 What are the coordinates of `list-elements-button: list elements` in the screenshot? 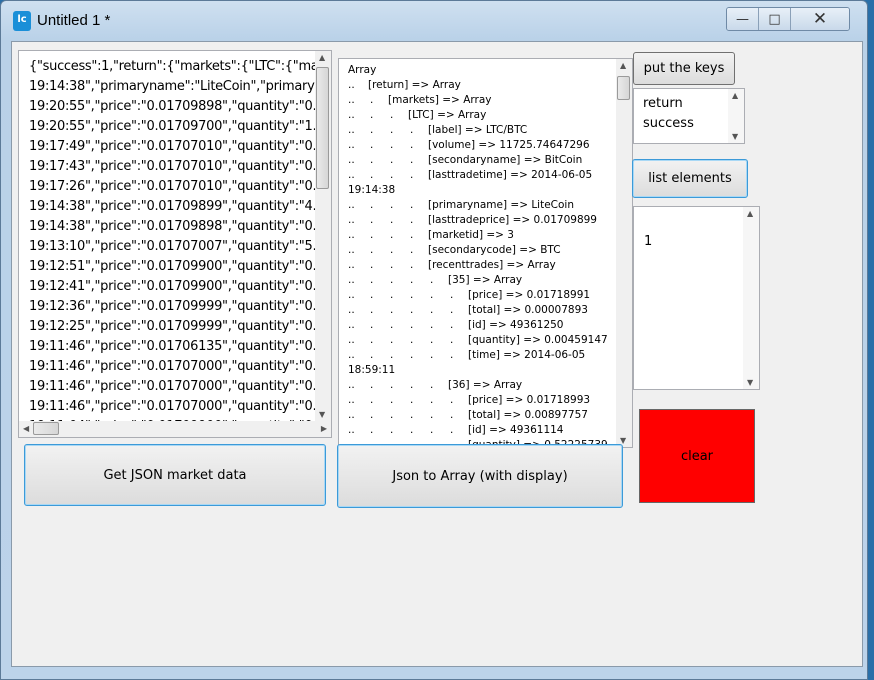 It's located at (690, 178).